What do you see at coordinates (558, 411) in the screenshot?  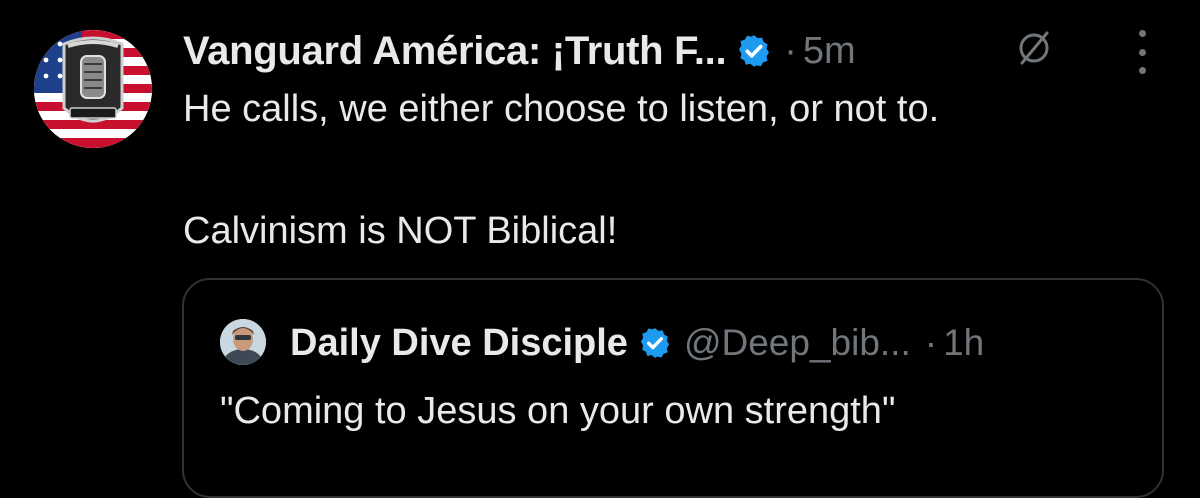 I see `quoted-tweet-text: "Coming to Jesus on your own strength"` at bounding box center [558, 411].